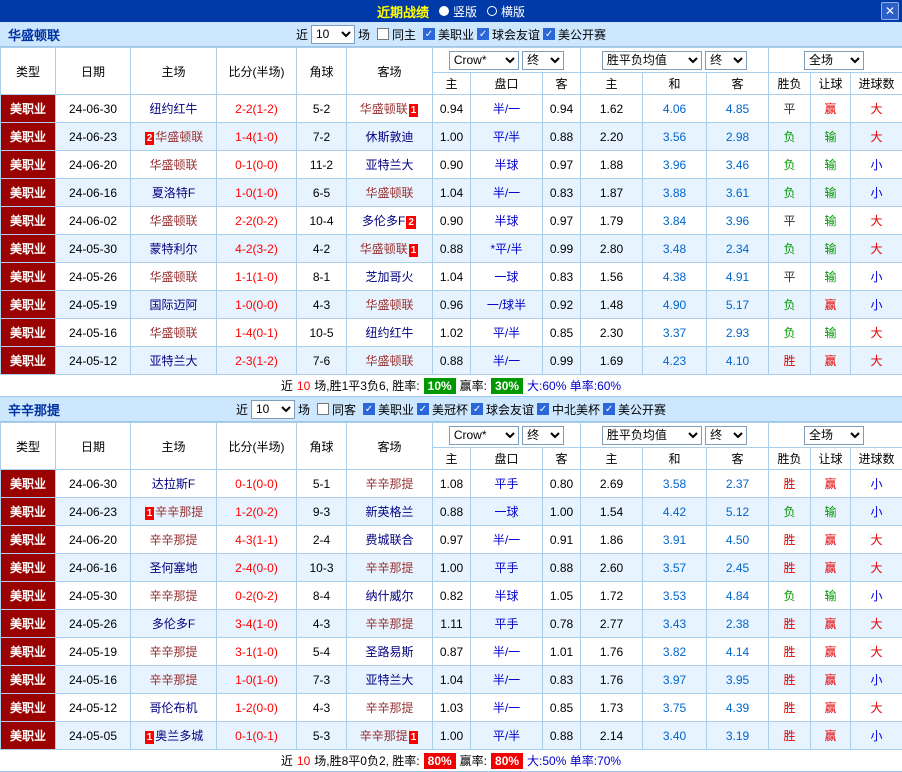  I want to click on team-name: 费城联合, so click(389, 540).